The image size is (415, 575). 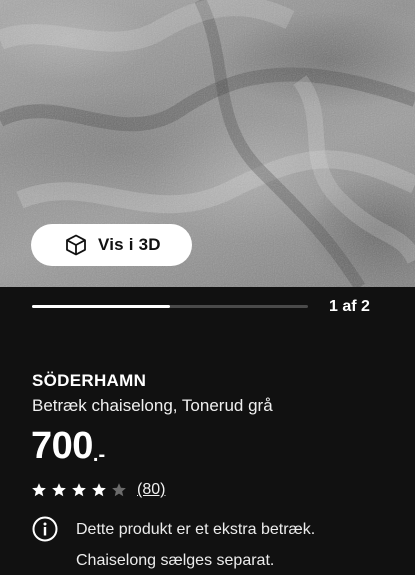 What do you see at coordinates (152, 405) in the screenshot?
I see `product-description: Betræk chaiselong, Tonerud grå` at bounding box center [152, 405].